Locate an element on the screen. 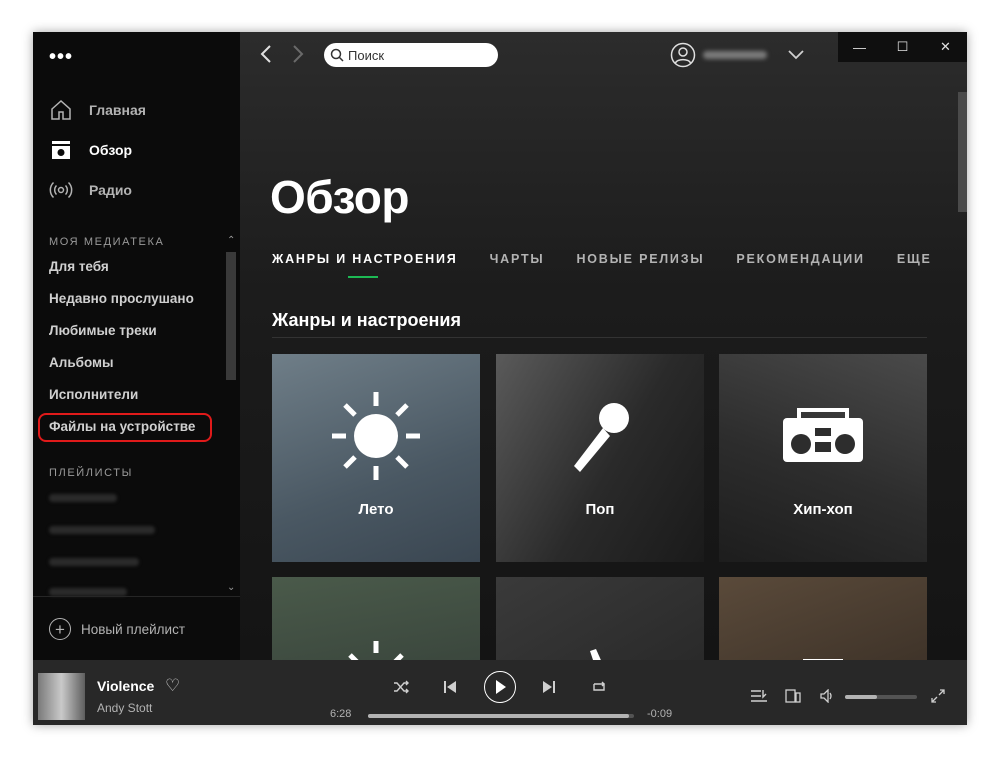  library-item-recent: Недавно прослушано is located at coordinates (121, 298).